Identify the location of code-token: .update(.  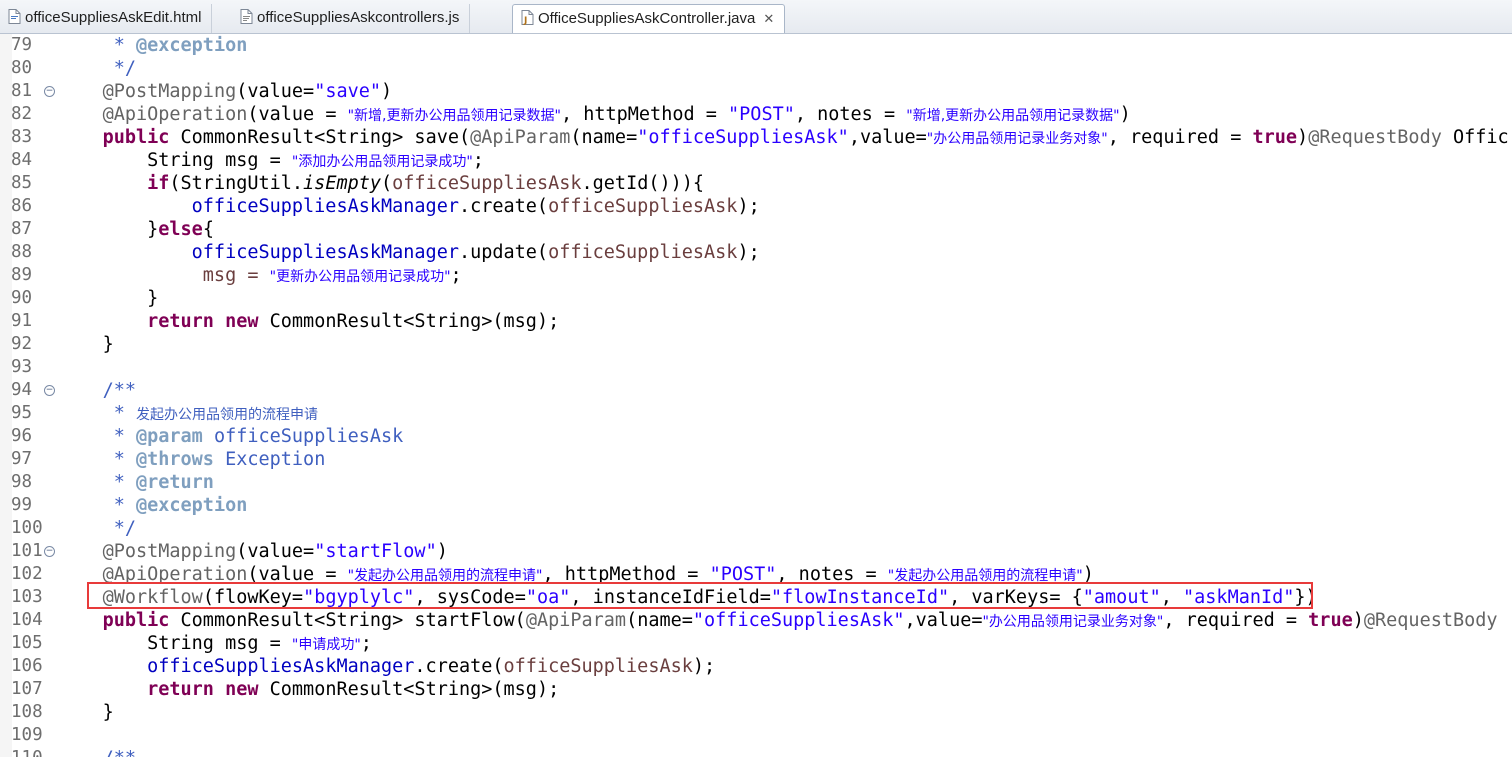
(503, 252).